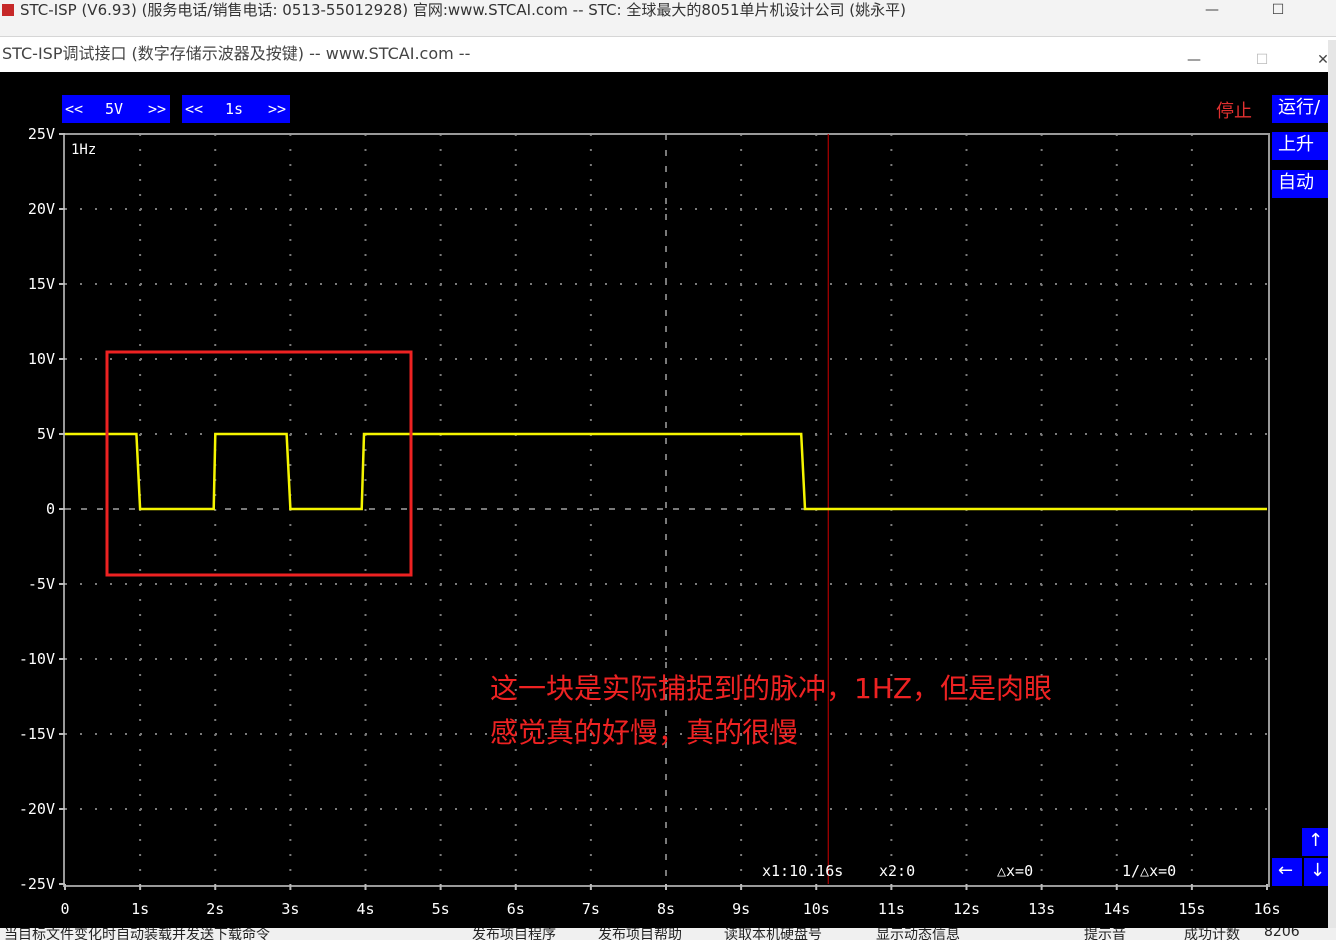 This screenshot has width=1336, height=940. Describe the element at coordinates (1194, 55) in the screenshot. I see `sub-minimize-button: —` at that location.